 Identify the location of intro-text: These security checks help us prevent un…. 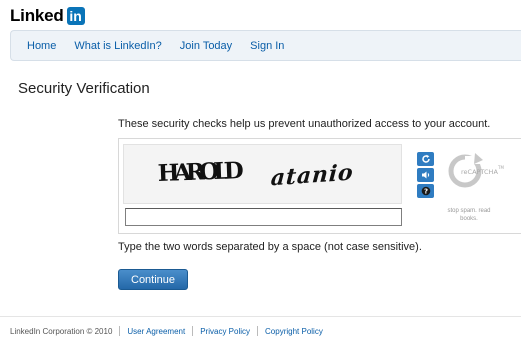
(304, 124).